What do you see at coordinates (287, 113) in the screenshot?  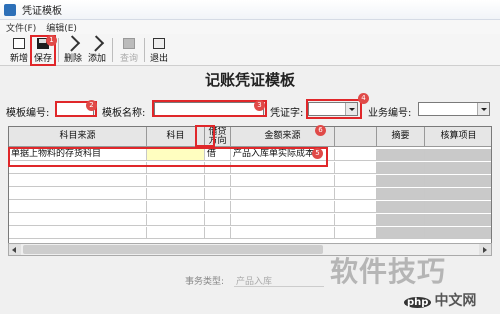 I see `voucher-word-label: 凭证字:` at bounding box center [287, 113].